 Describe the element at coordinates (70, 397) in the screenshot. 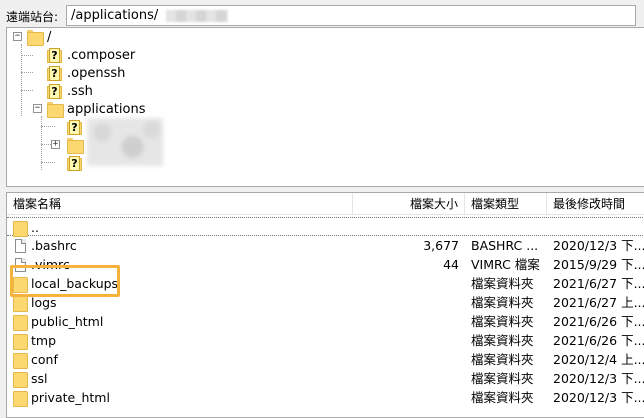

I see `file-name: private_html` at that location.